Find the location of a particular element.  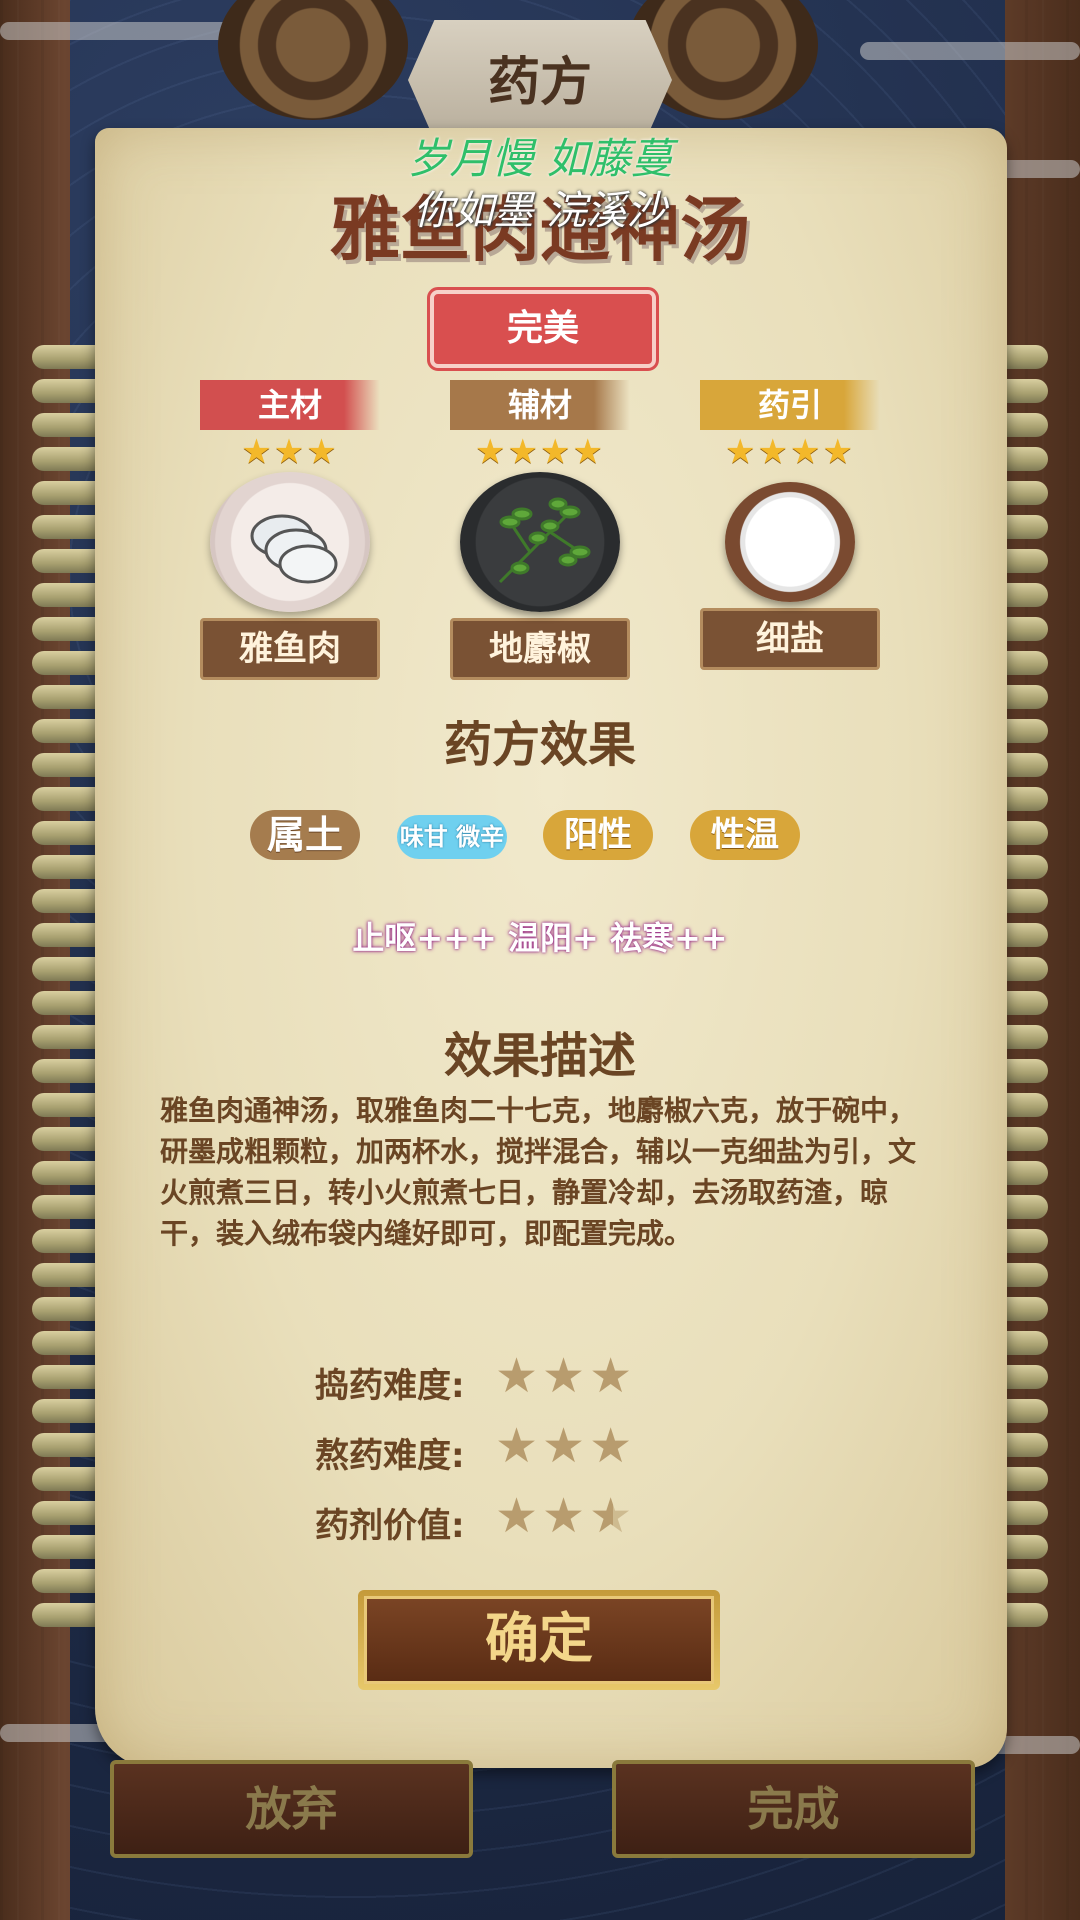

confirm-button-label: 确定 is located at coordinates (539, 1640).